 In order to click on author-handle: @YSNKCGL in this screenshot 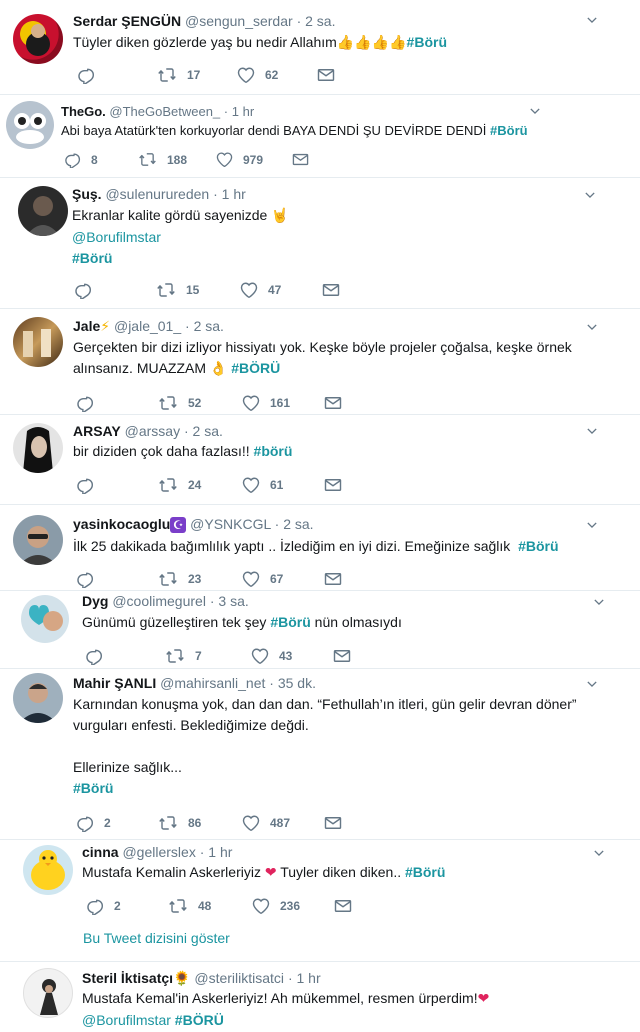, I will do `click(230, 524)`.